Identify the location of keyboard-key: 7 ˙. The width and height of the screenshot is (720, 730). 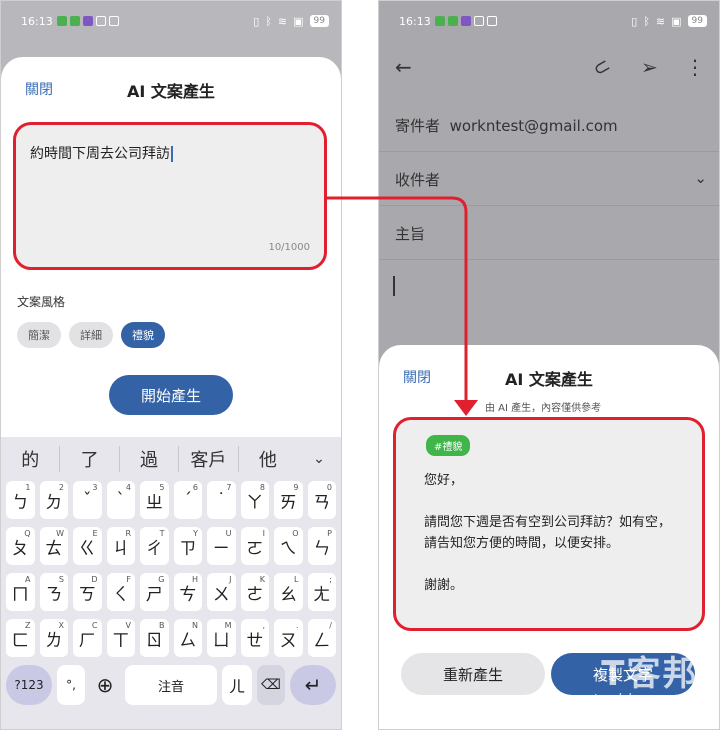
(221, 500).